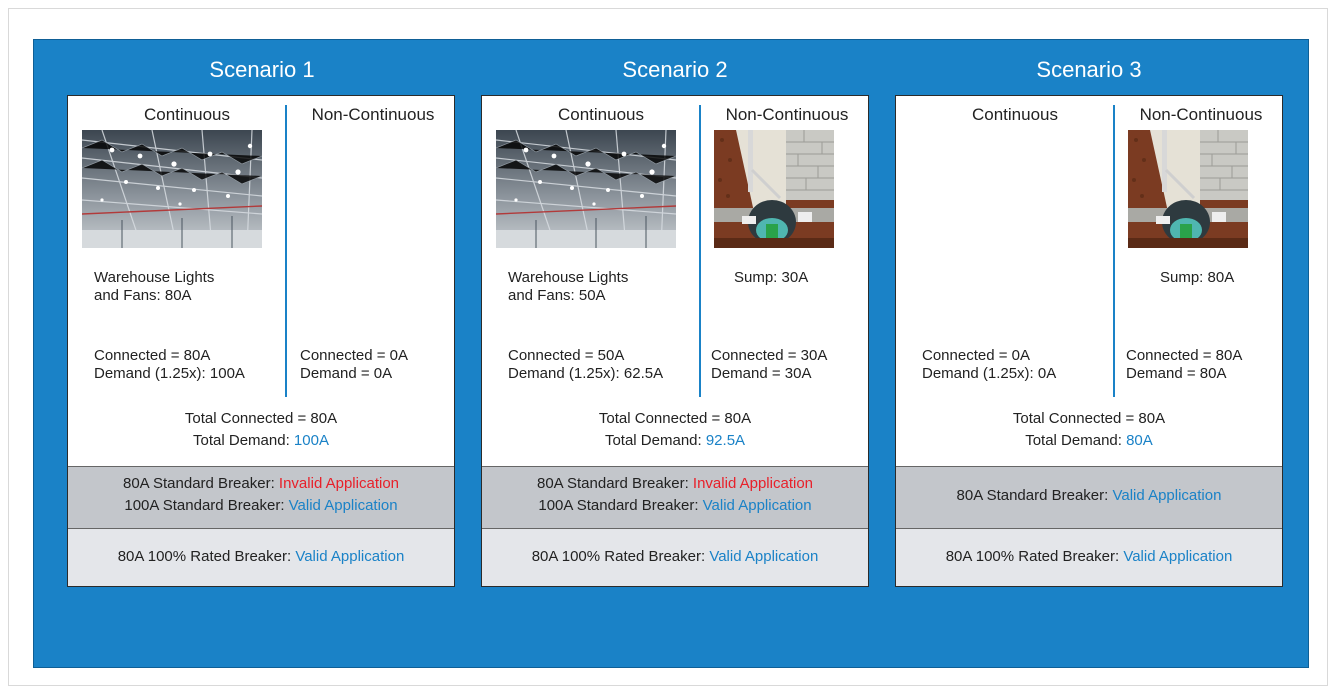 Image resolution: width=1338 pixels, height=696 pixels. I want to click on continuous-load-line-2: and Fans: 80A, so click(143, 295).